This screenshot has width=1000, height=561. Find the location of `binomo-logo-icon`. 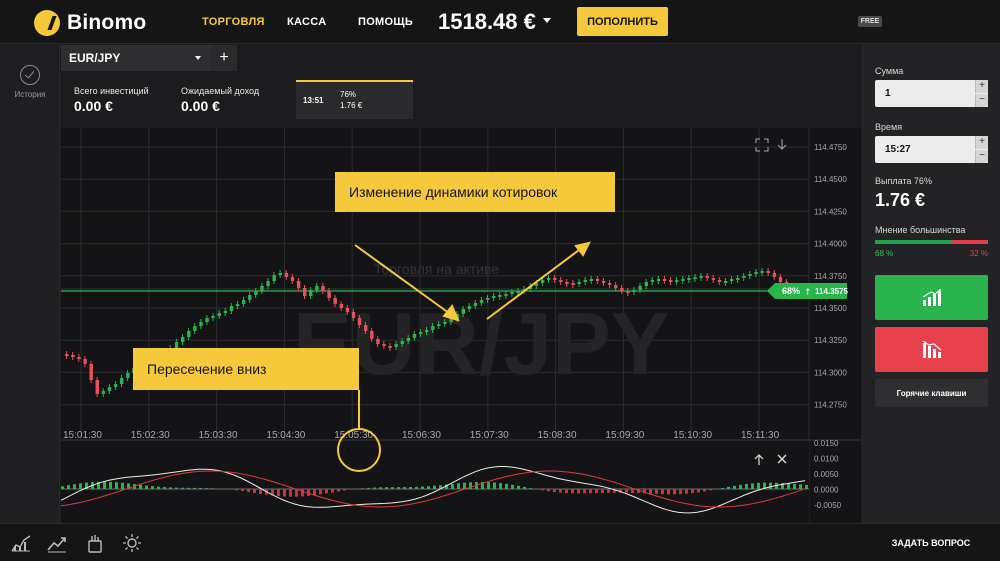

binomo-logo-icon is located at coordinates (47, 23).